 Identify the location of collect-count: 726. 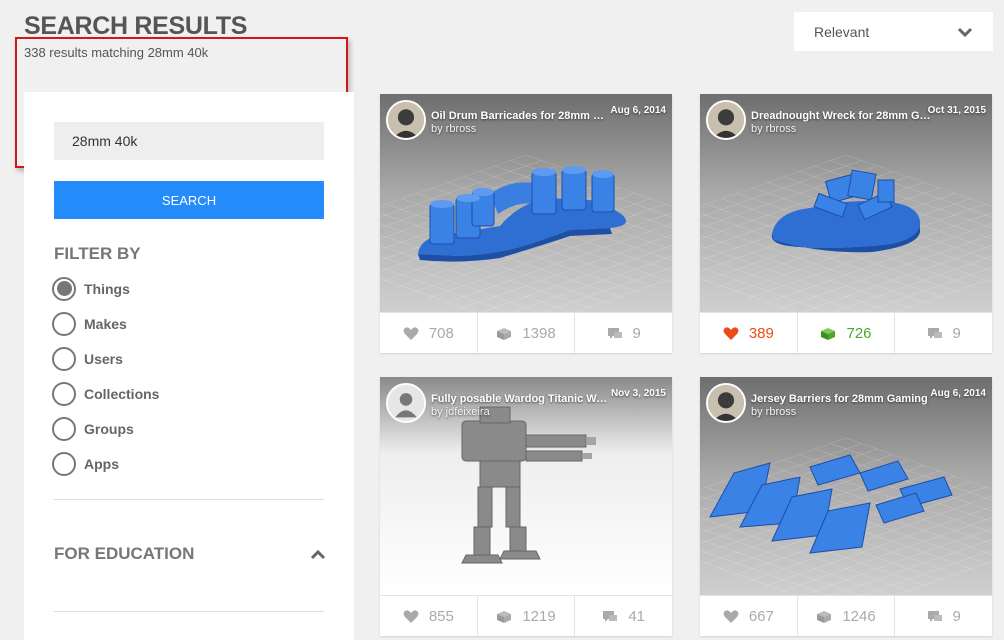
(859, 333).